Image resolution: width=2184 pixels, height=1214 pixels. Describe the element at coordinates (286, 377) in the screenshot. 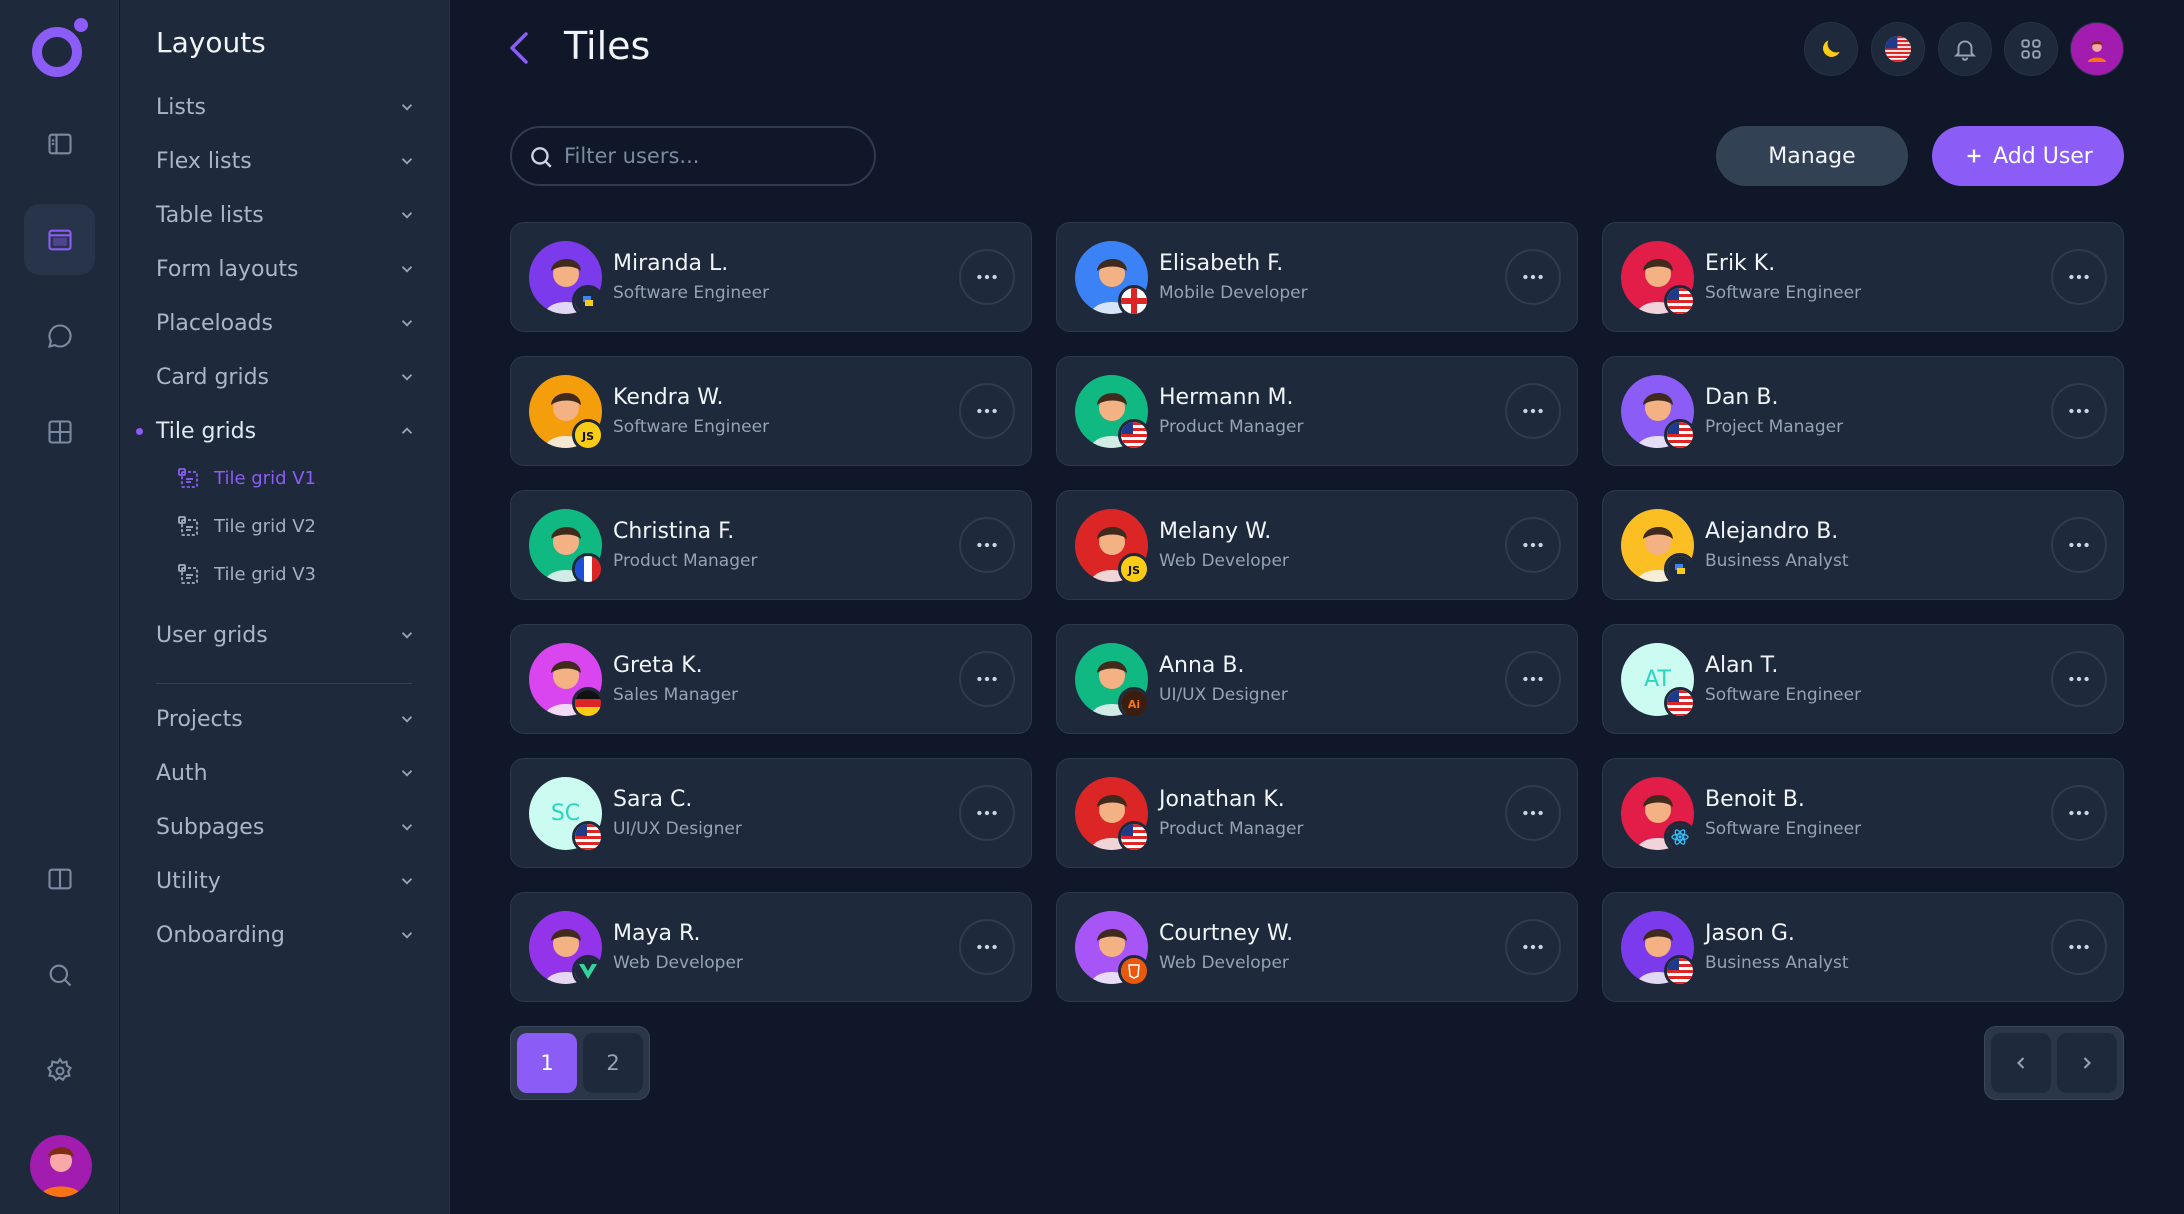

I see `menu-item-card-grids: Card grids` at that location.